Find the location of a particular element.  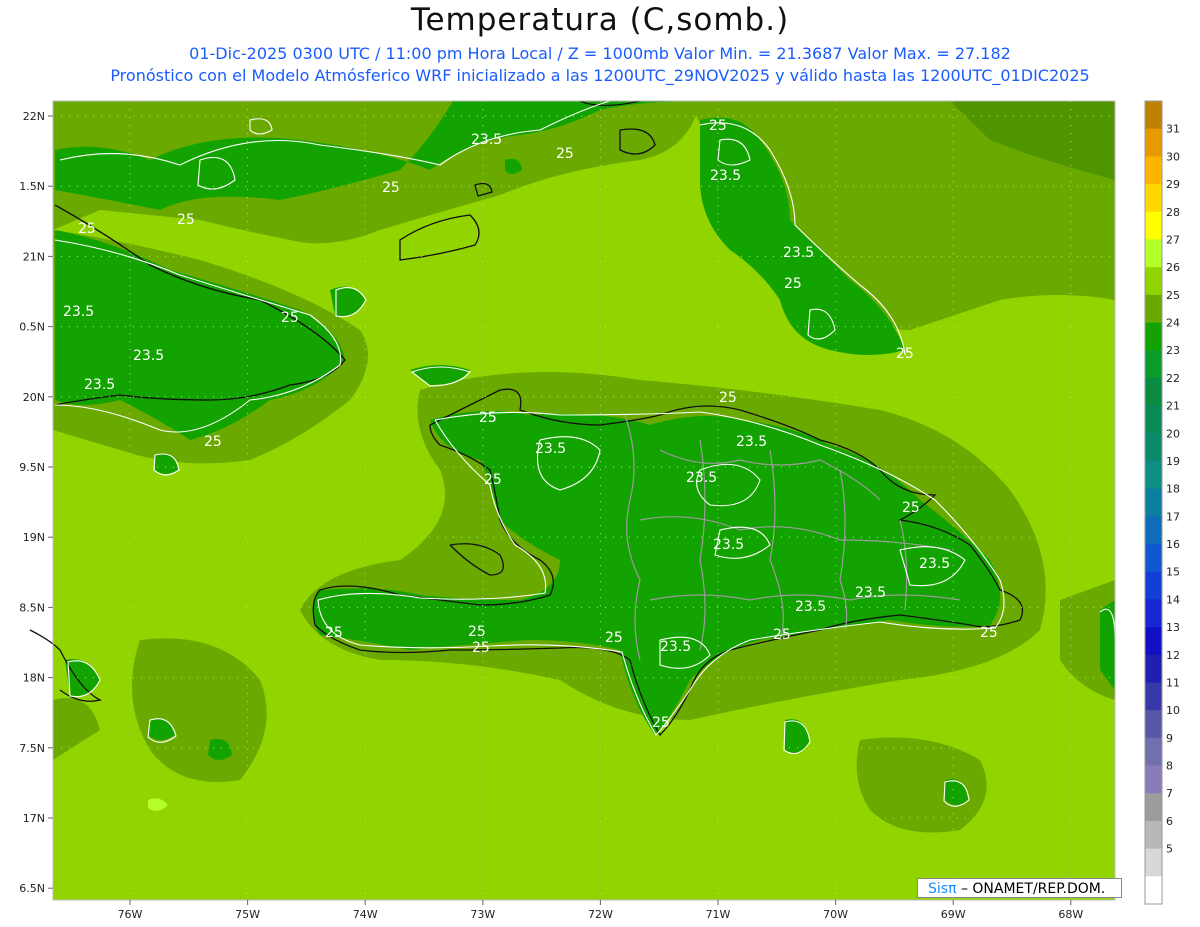

lat-tick-label: 6.5N is located at coordinates (32, 888).